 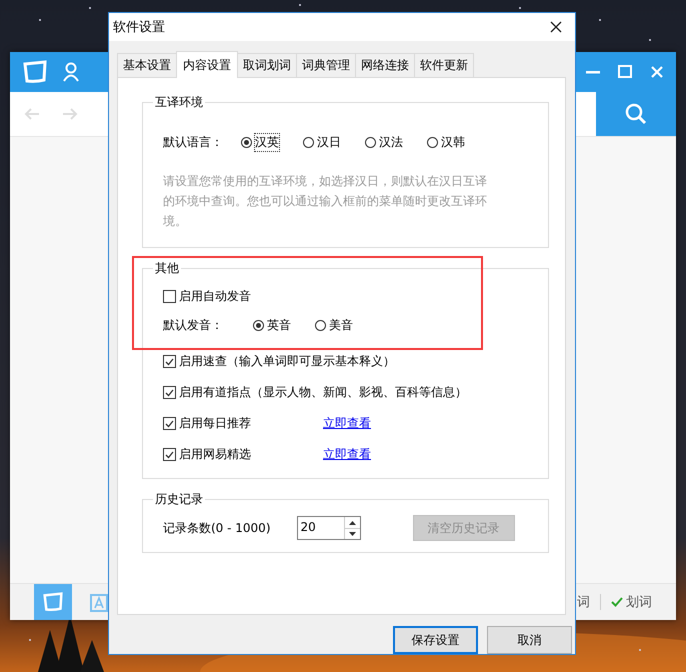 What do you see at coordinates (272, 325) in the screenshot?
I see `radio-button: 英音` at bounding box center [272, 325].